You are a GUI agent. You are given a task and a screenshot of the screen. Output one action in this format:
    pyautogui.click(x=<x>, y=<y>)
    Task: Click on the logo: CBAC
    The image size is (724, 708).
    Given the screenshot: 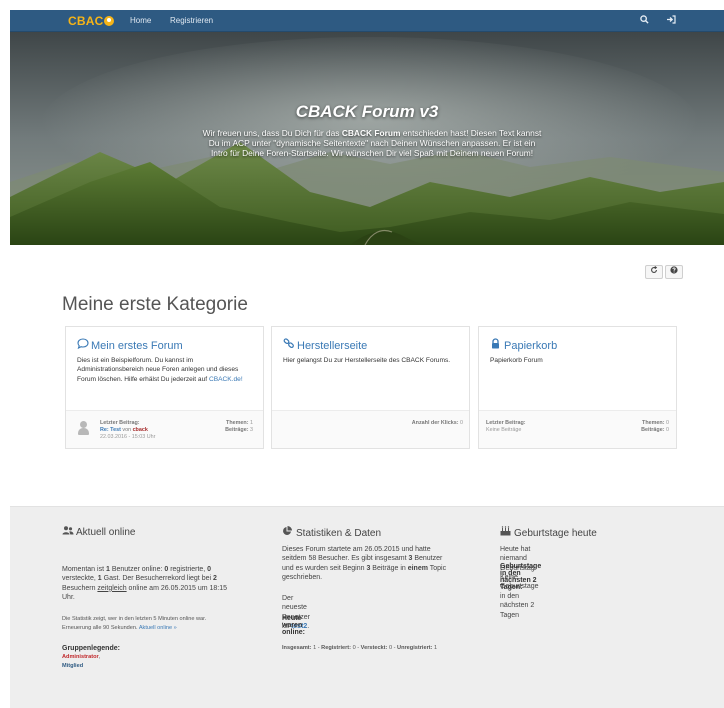 What is the action you would take?
    pyautogui.click(x=91, y=21)
    